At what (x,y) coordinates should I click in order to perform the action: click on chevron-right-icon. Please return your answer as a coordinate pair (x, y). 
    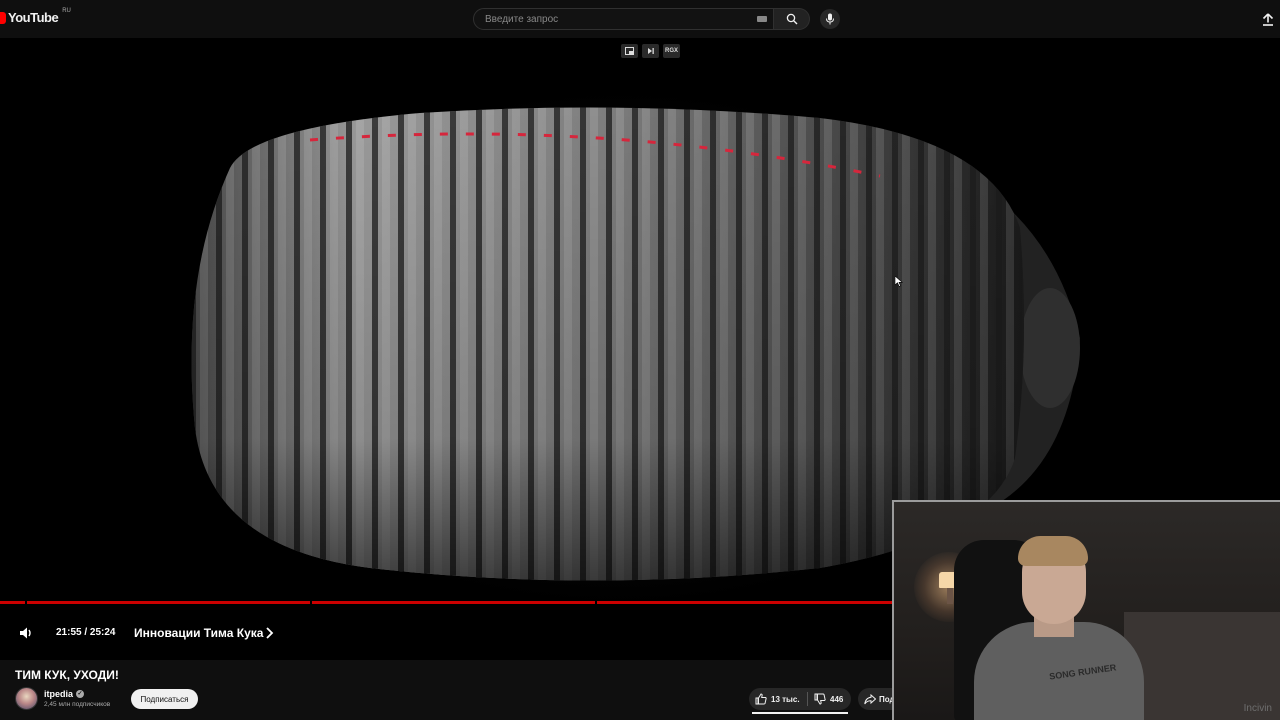
    Looking at the image, I should click on (269, 633).